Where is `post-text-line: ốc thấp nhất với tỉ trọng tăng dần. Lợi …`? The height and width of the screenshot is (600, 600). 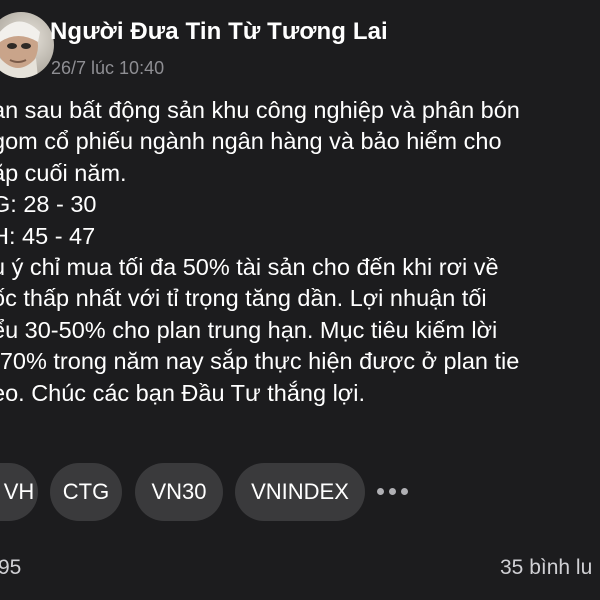 post-text-line: ốc thấp nhất với tỉ trọng tăng dần. Lợi … is located at coordinates (243, 298).